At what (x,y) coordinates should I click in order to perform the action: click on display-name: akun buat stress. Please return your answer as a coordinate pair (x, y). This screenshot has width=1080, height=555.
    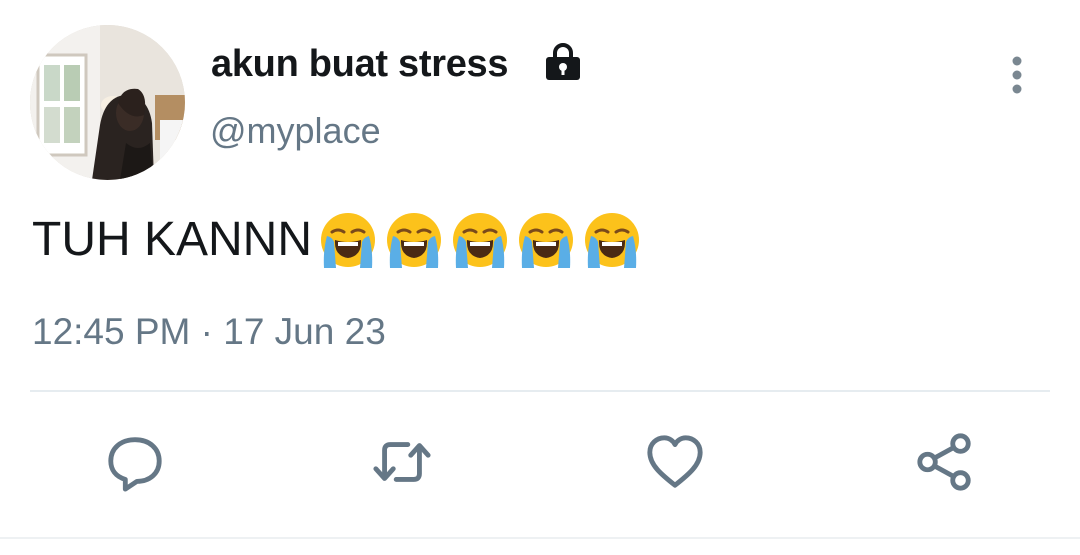
    Looking at the image, I should click on (360, 64).